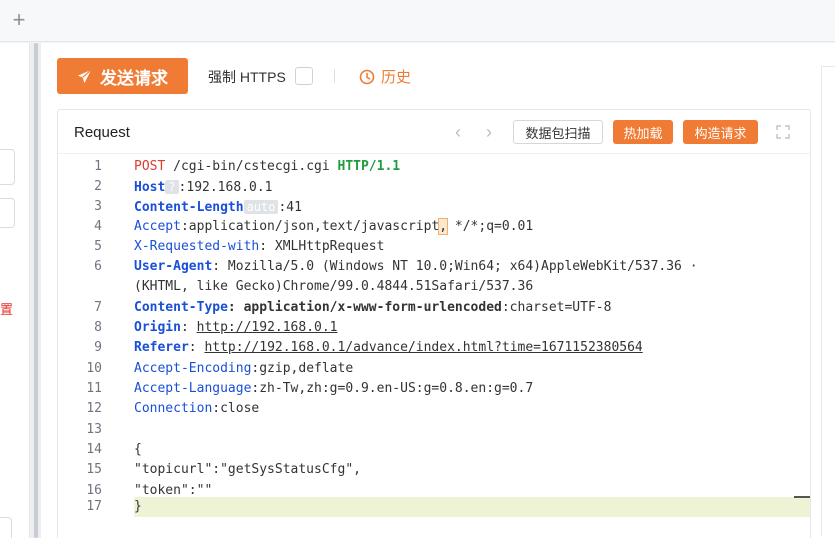 The height and width of the screenshot is (538, 835). Describe the element at coordinates (434, 430) in the screenshot. I see `code-line: 13` at that location.